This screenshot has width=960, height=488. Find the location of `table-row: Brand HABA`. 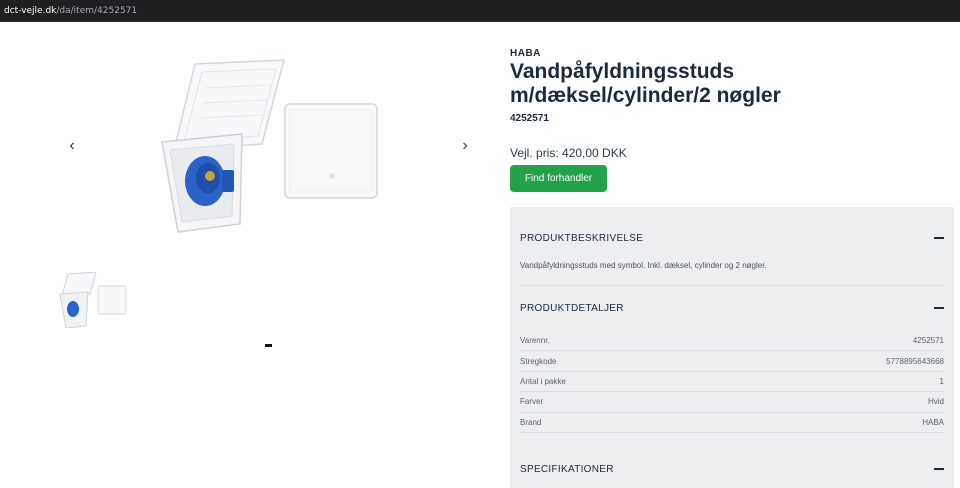

table-row: Brand HABA is located at coordinates (732, 423).